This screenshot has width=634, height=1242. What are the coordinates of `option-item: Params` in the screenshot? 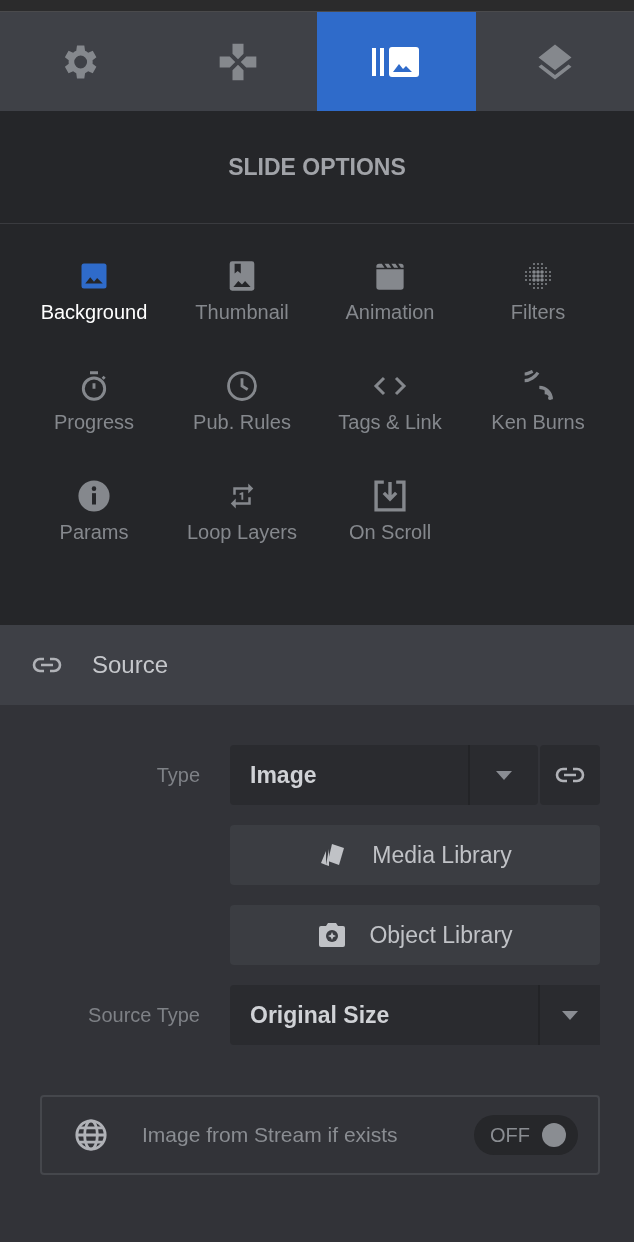 It's located at (94, 532).